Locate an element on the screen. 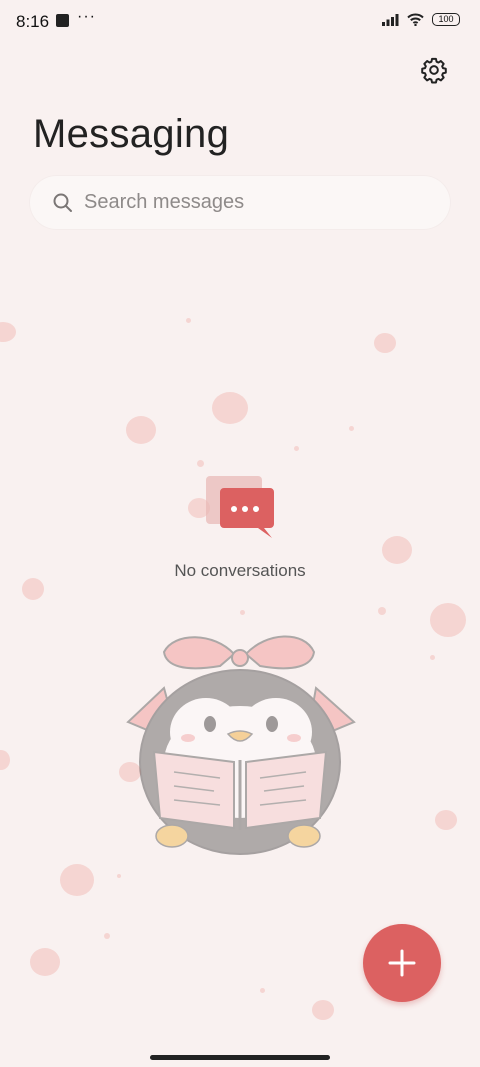 Image resolution: width=480 pixels, height=1067 pixels. search-bar: Search messages is located at coordinates (240, 202).